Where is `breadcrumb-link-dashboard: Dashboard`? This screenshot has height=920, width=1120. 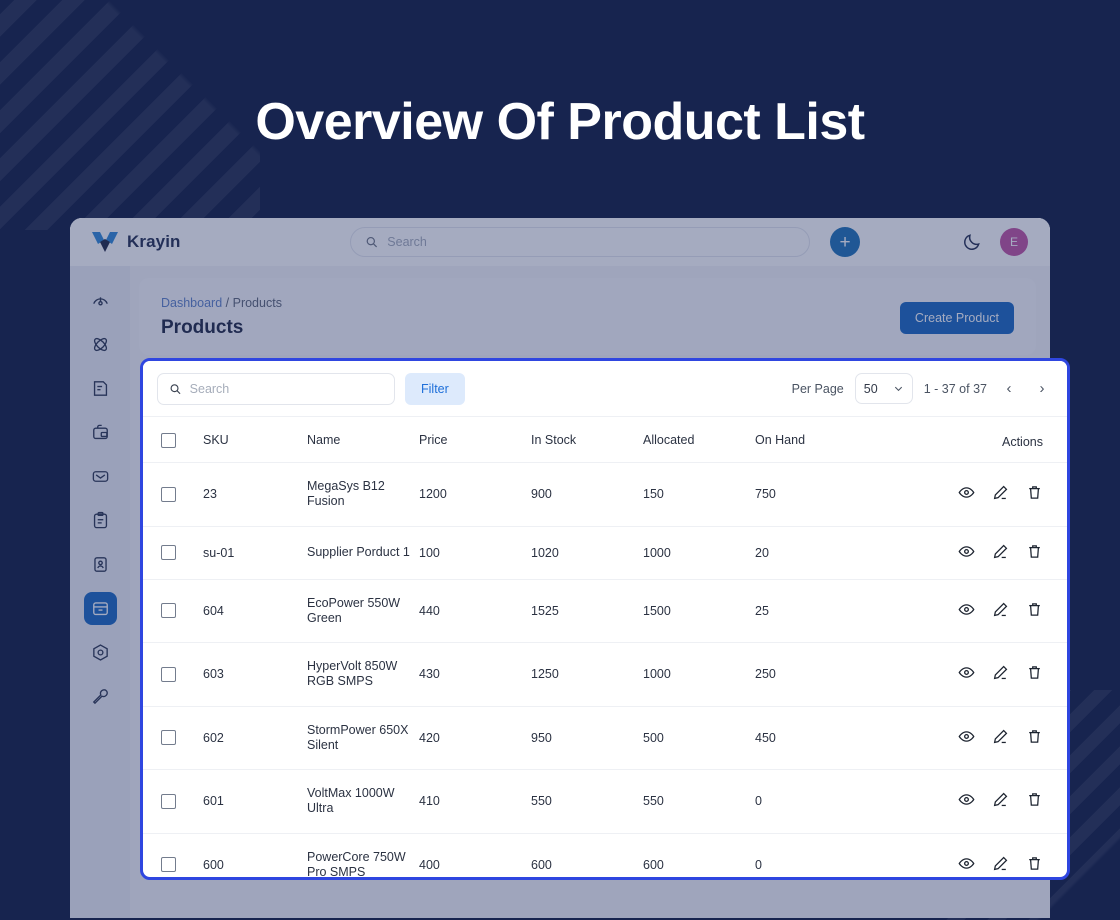 breadcrumb-link-dashboard: Dashboard is located at coordinates (191, 303).